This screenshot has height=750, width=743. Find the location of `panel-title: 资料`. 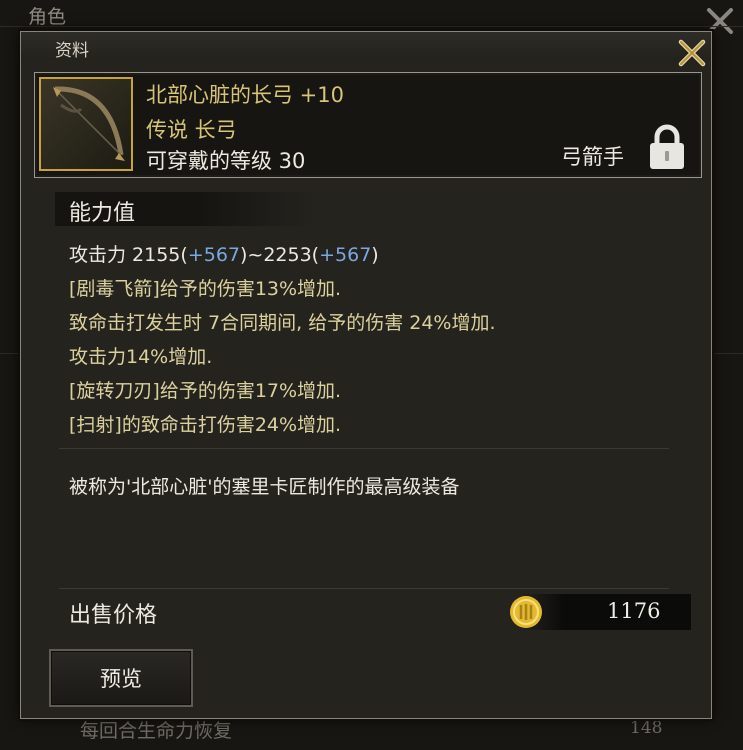

panel-title: 资料 is located at coordinates (72, 51).